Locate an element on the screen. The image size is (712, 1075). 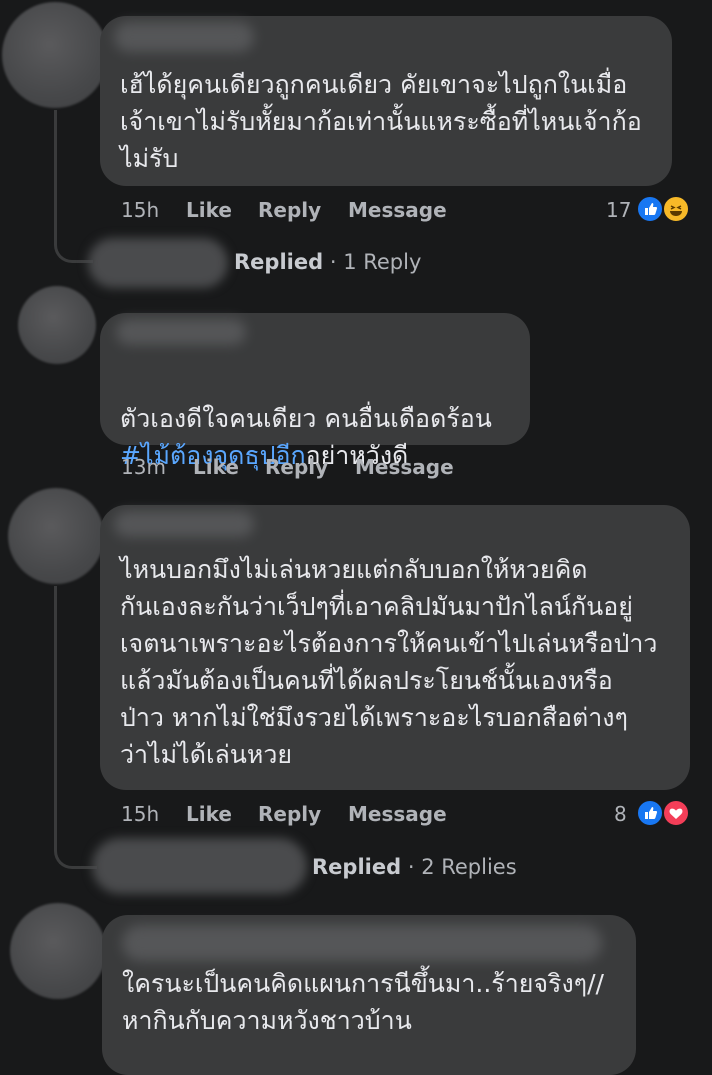
reaction-summary: 17 is located at coordinates (650, 209).